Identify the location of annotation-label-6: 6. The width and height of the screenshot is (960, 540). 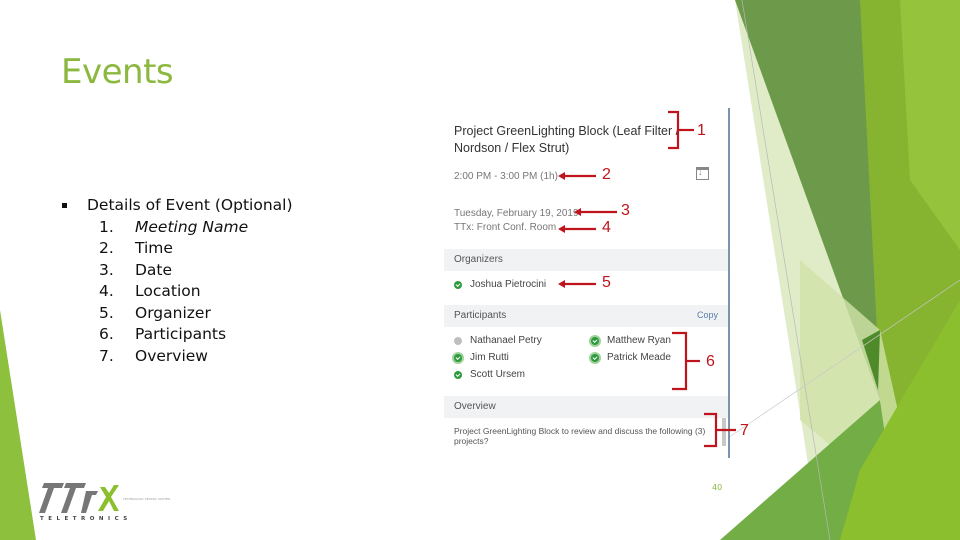
(710, 361).